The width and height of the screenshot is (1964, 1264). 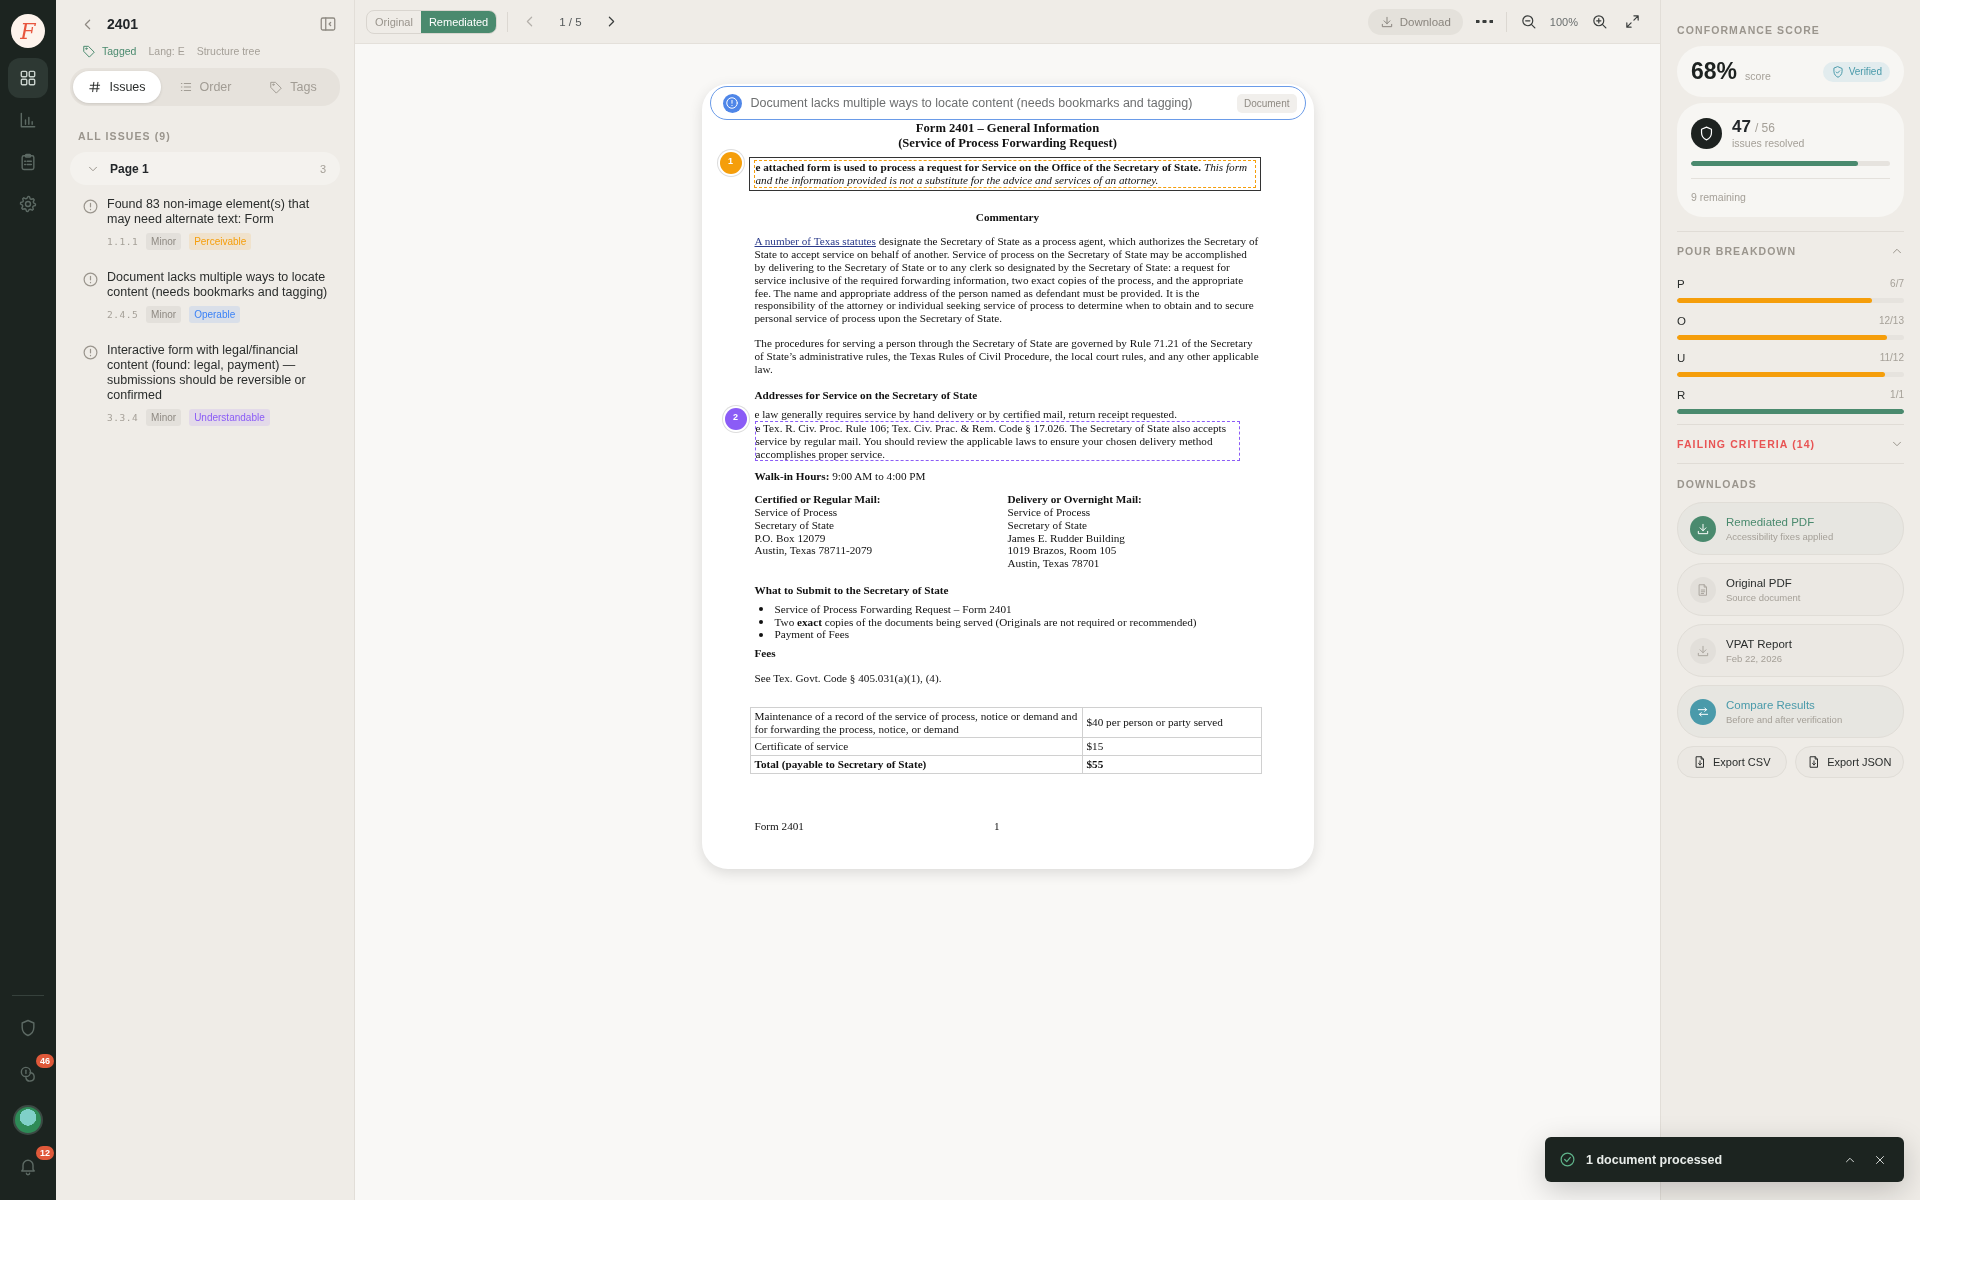 I want to click on paragraph: e law generally requires service by hand delivery or by certified mail, return receipt requested., so click(x=966, y=414).